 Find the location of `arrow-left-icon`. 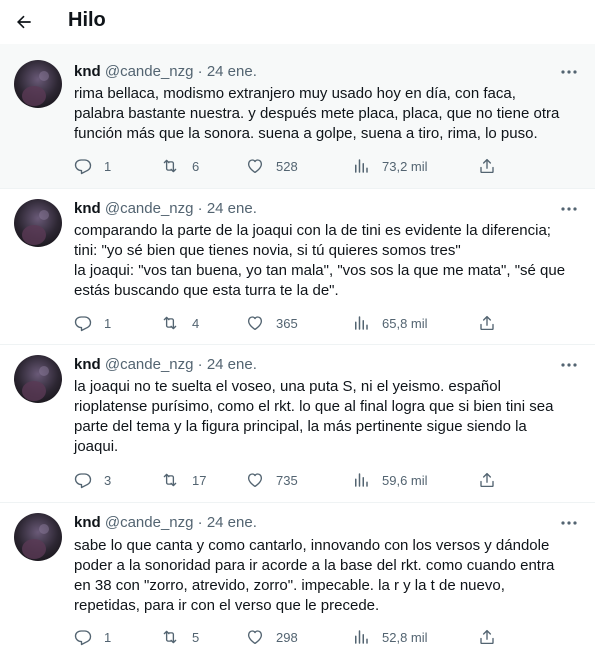

arrow-left-icon is located at coordinates (24, 22).